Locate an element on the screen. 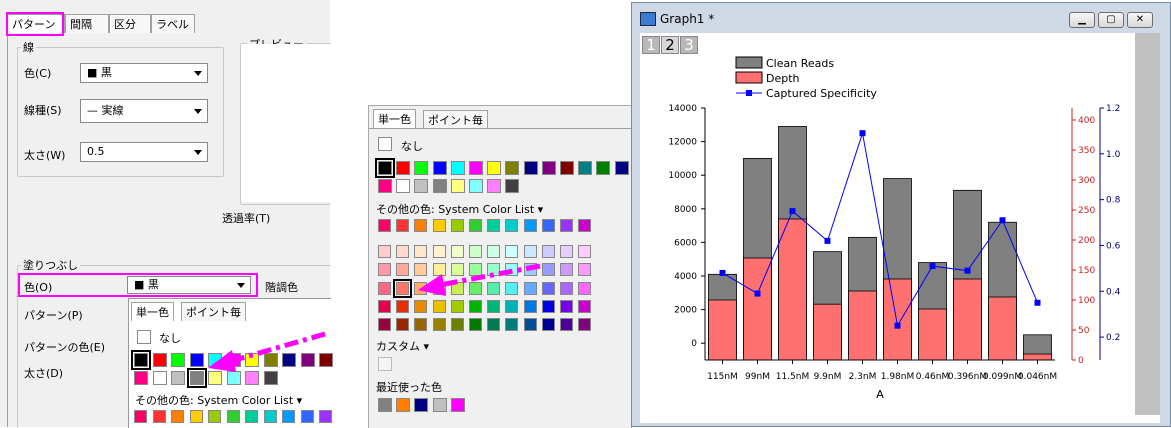 The image size is (1171, 428). legend-marker-captured-specificity is located at coordinates (749, 93).